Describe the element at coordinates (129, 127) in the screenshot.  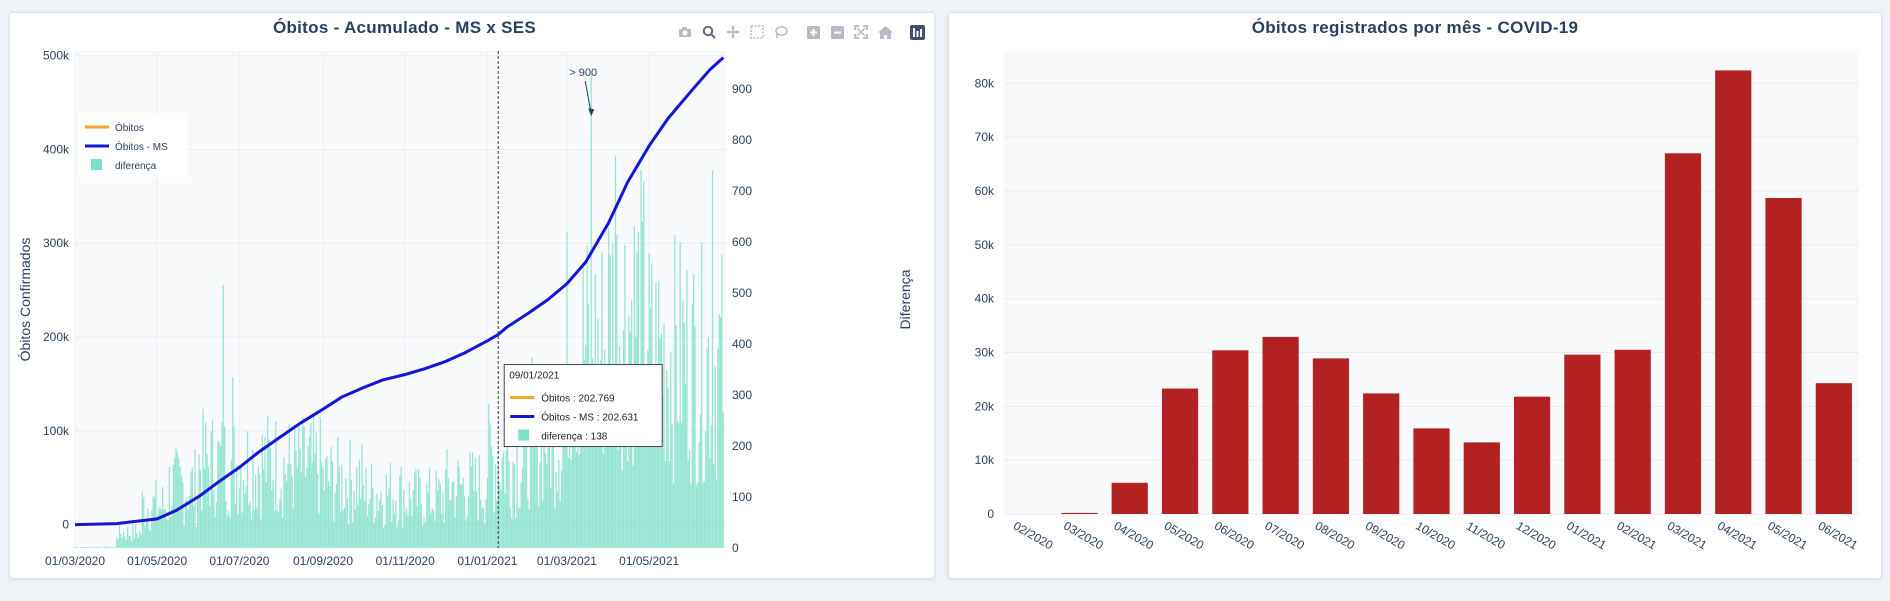
I see `legend-label: Óbitos` at that location.